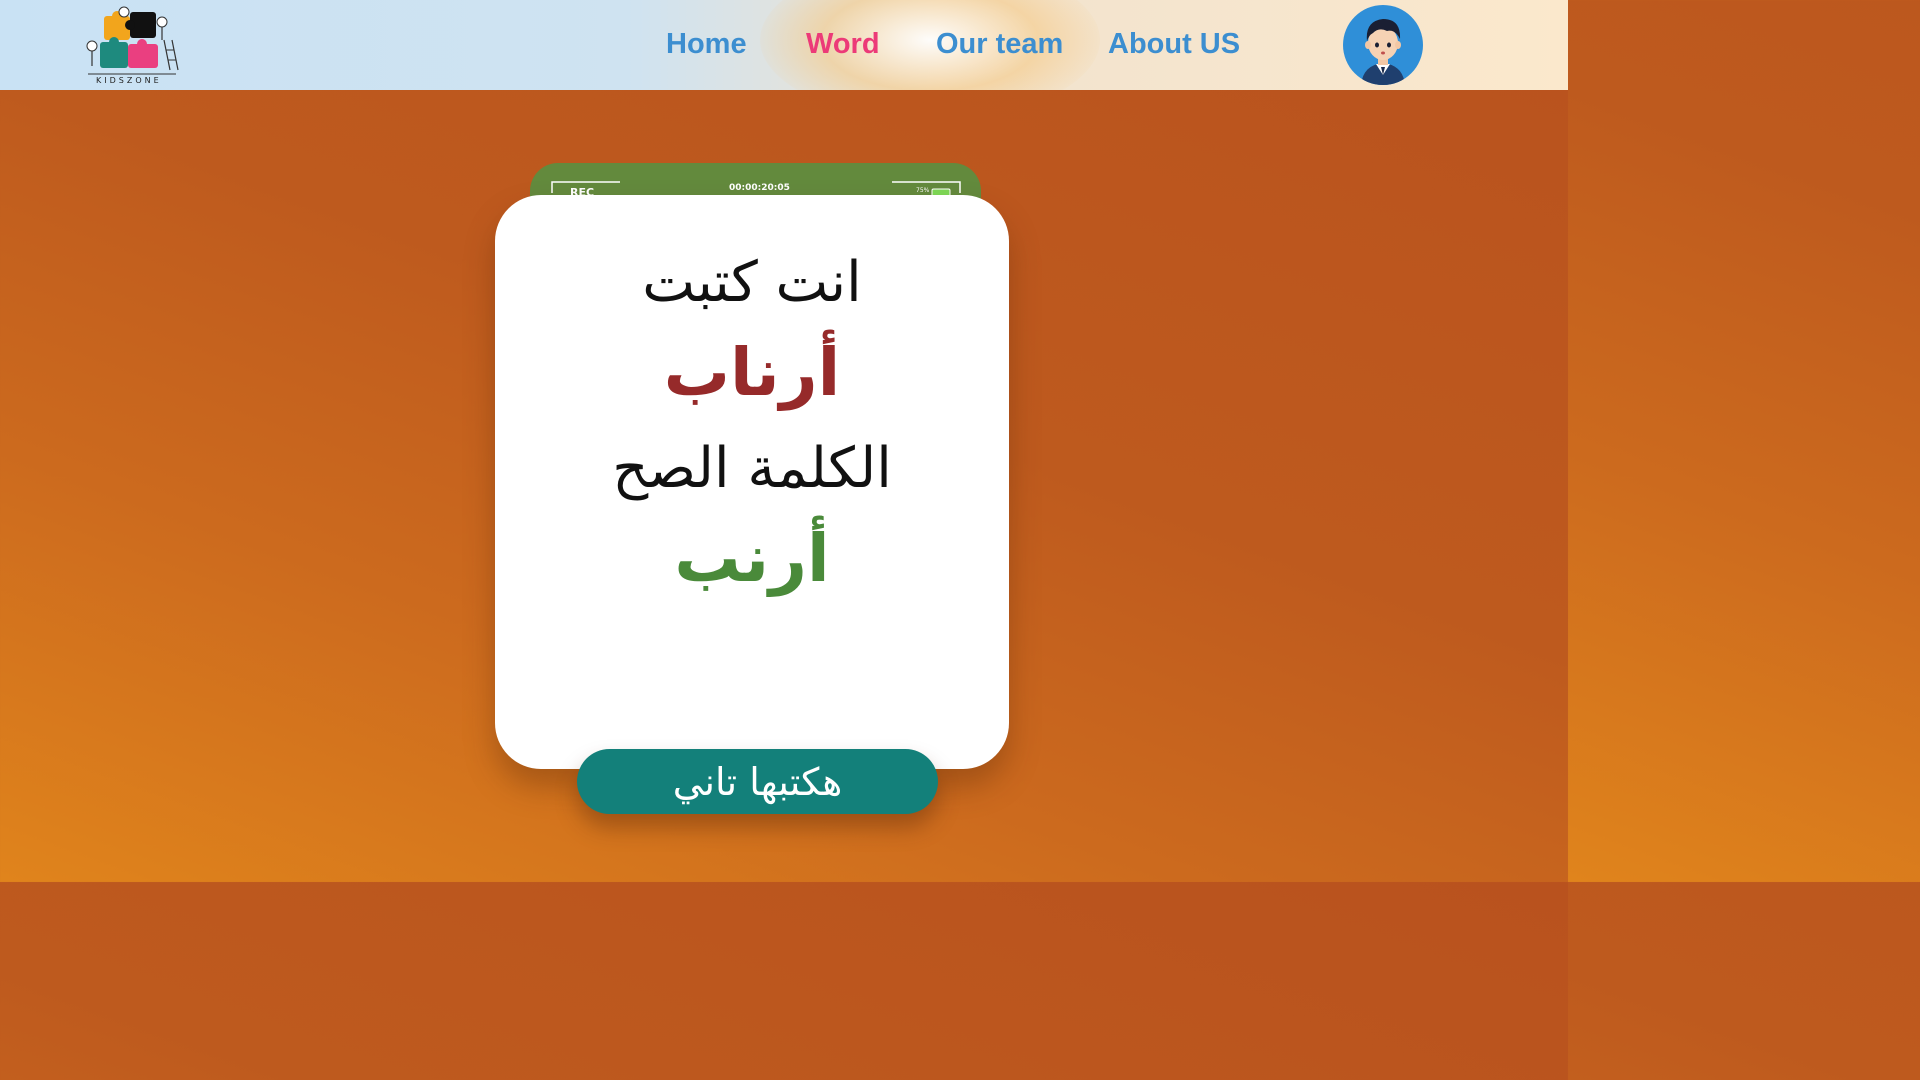  Describe the element at coordinates (752, 282) in the screenshot. I see `you-wrote-label: انت كتبت` at that location.